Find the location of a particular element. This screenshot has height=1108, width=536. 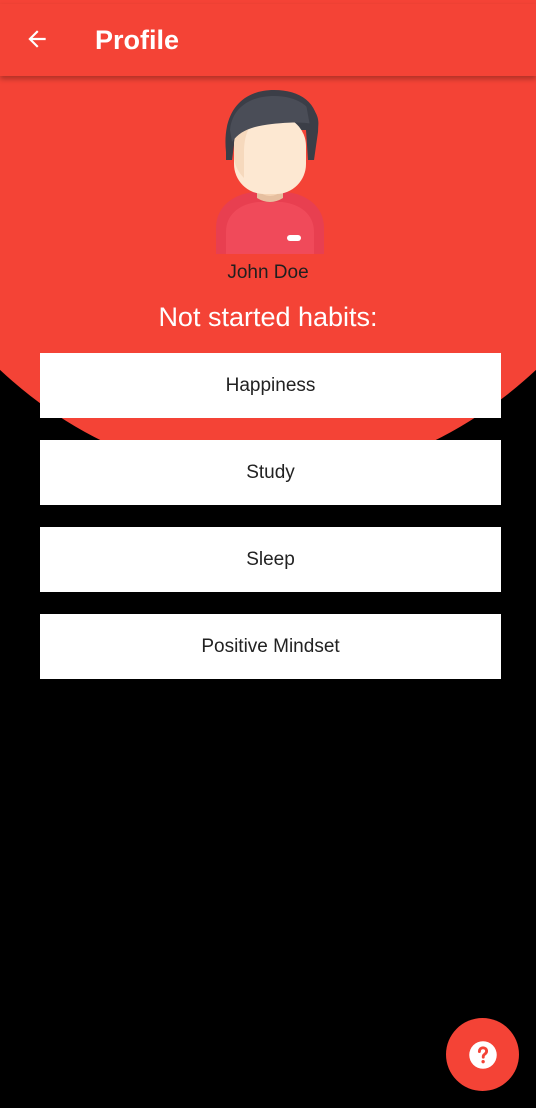

arrow-left-icon is located at coordinates (37, 39).